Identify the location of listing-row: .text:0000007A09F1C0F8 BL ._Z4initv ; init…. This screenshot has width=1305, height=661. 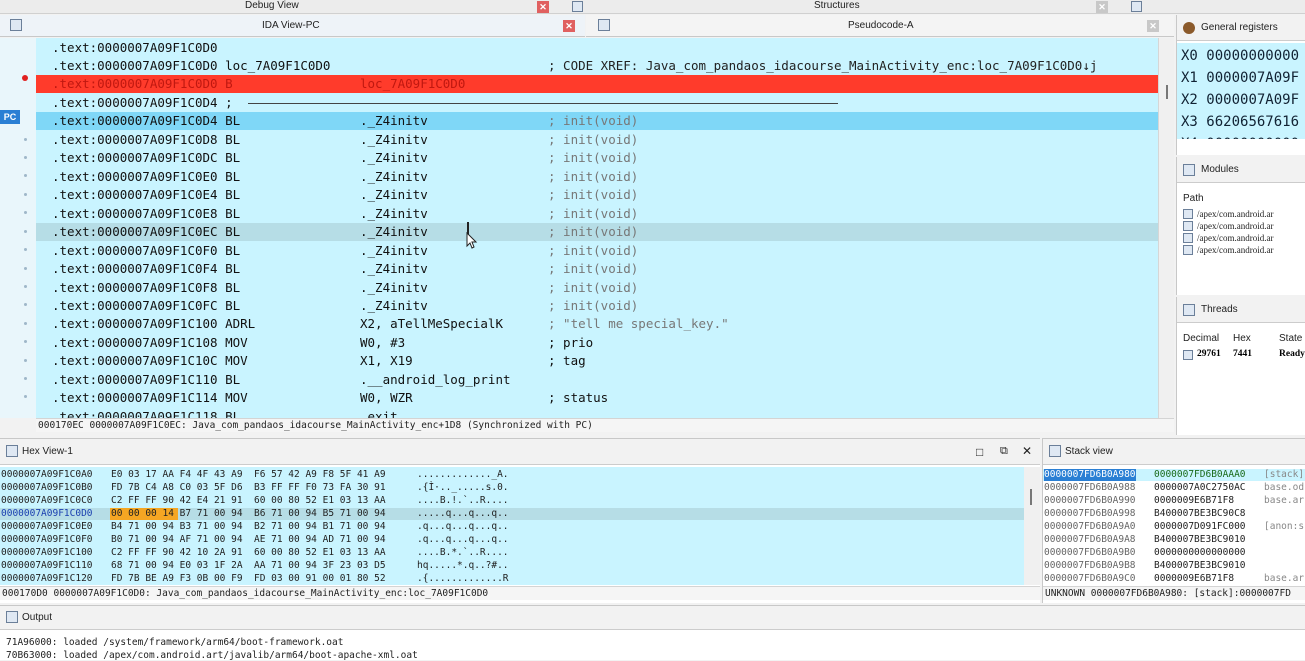
(597, 288).